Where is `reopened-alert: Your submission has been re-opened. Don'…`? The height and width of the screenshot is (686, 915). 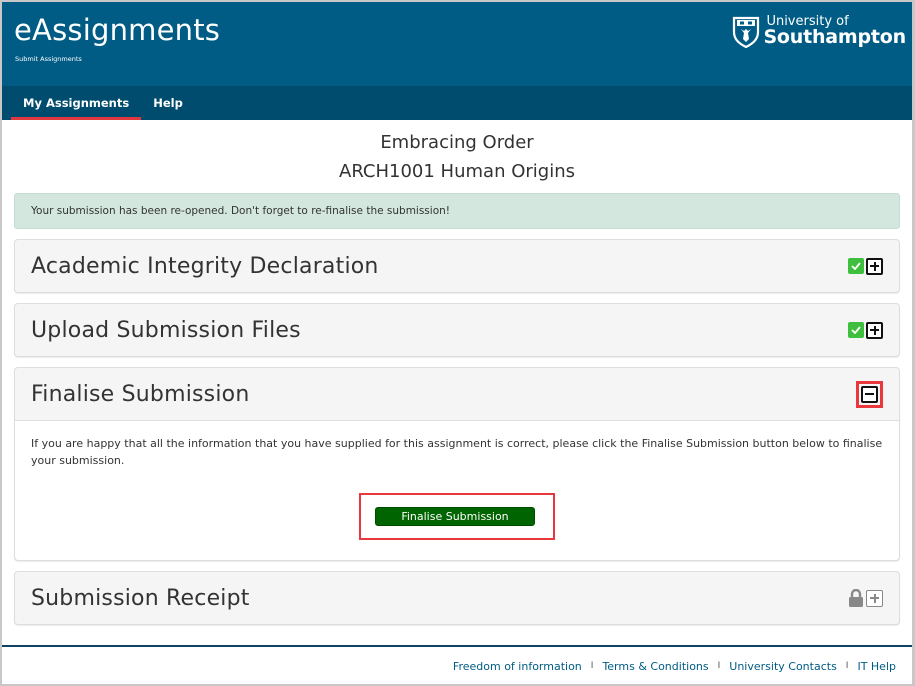
reopened-alert: Your submission has been re-opened. Don'… is located at coordinates (457, 211).